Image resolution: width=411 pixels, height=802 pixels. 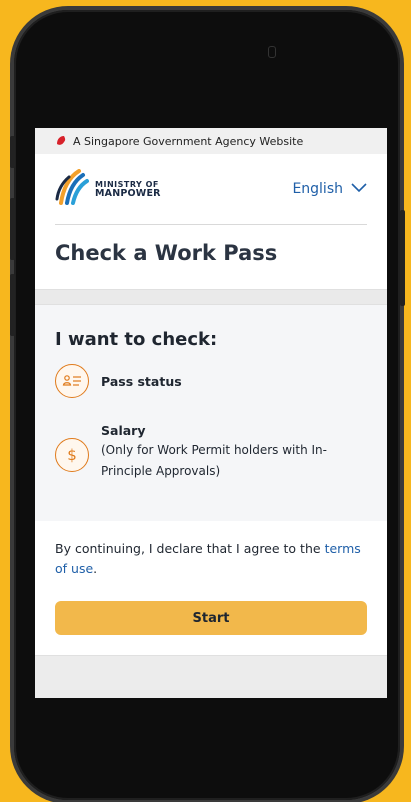 I want to click on section-separator, so click(x=211, y=297).